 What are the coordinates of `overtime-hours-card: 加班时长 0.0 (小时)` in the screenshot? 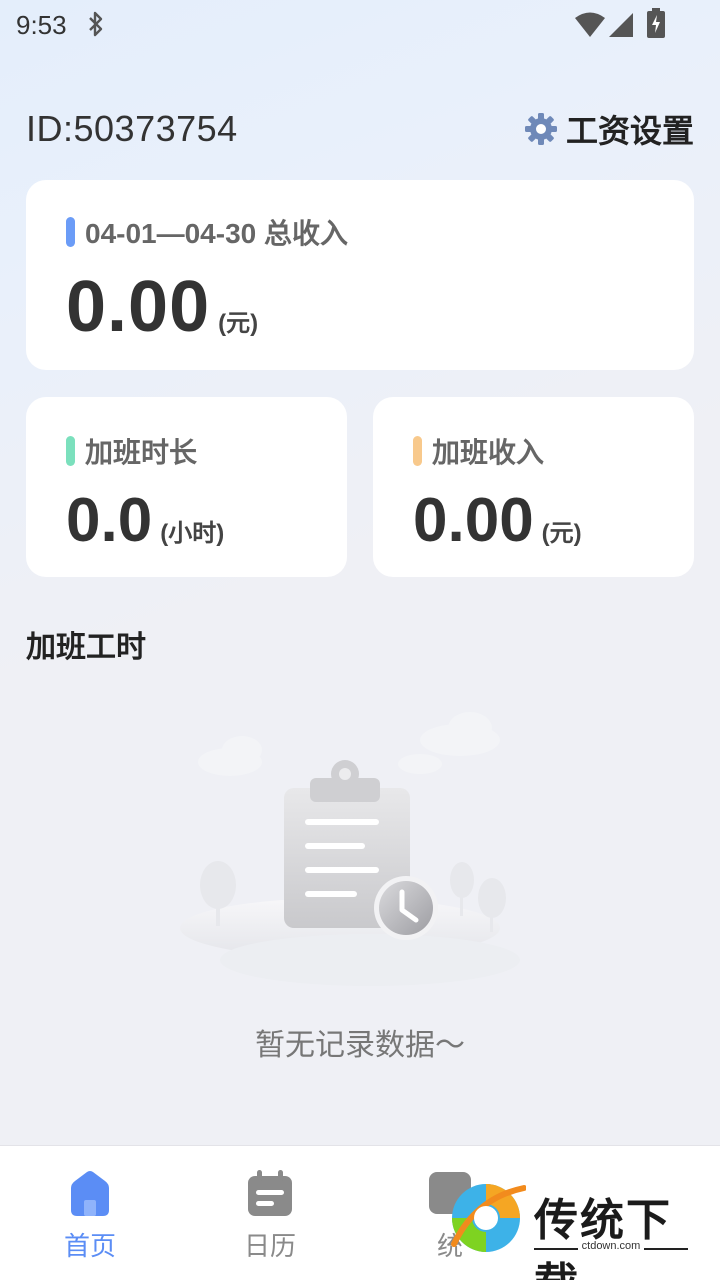 It's located at (186, 487).